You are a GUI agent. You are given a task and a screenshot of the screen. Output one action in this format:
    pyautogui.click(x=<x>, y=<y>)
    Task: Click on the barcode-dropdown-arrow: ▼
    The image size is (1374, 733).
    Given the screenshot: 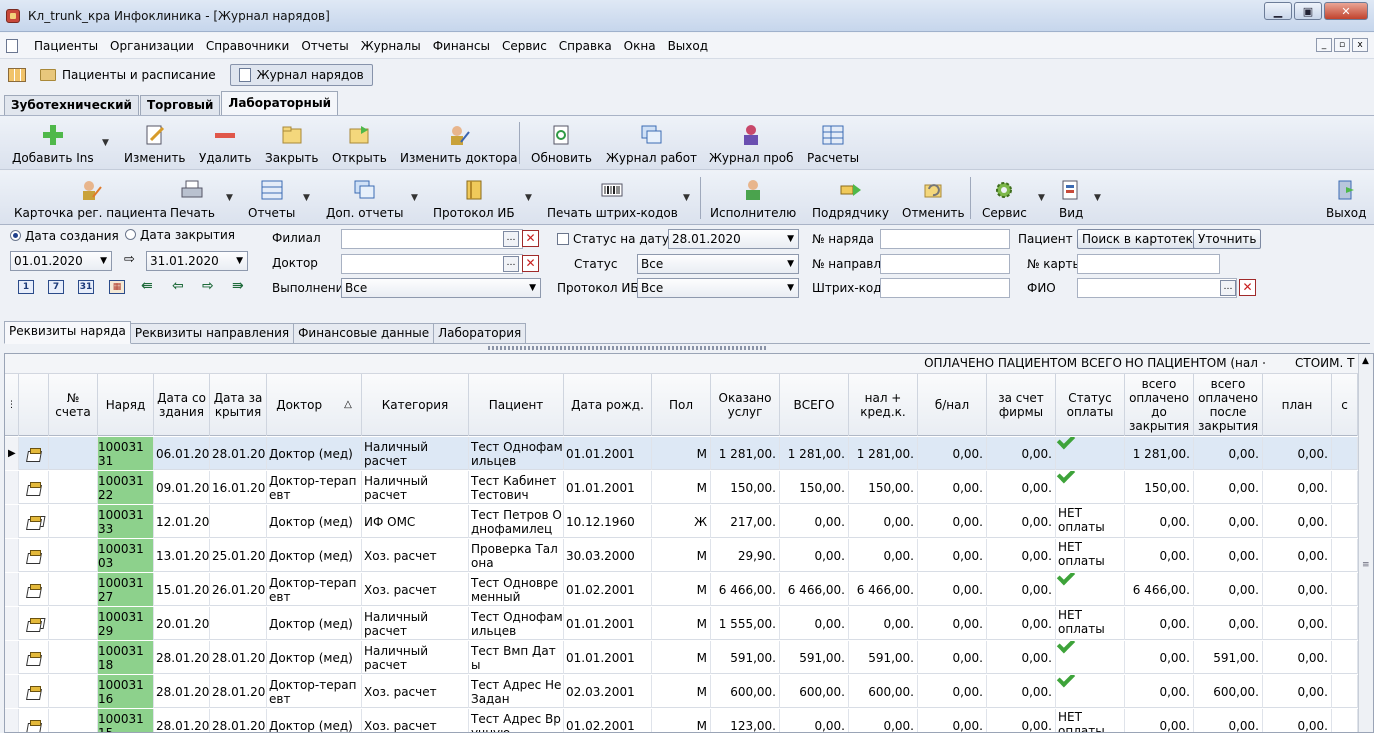 What is the action you would take?
    pyautogui.click(x=686, y=198)
    